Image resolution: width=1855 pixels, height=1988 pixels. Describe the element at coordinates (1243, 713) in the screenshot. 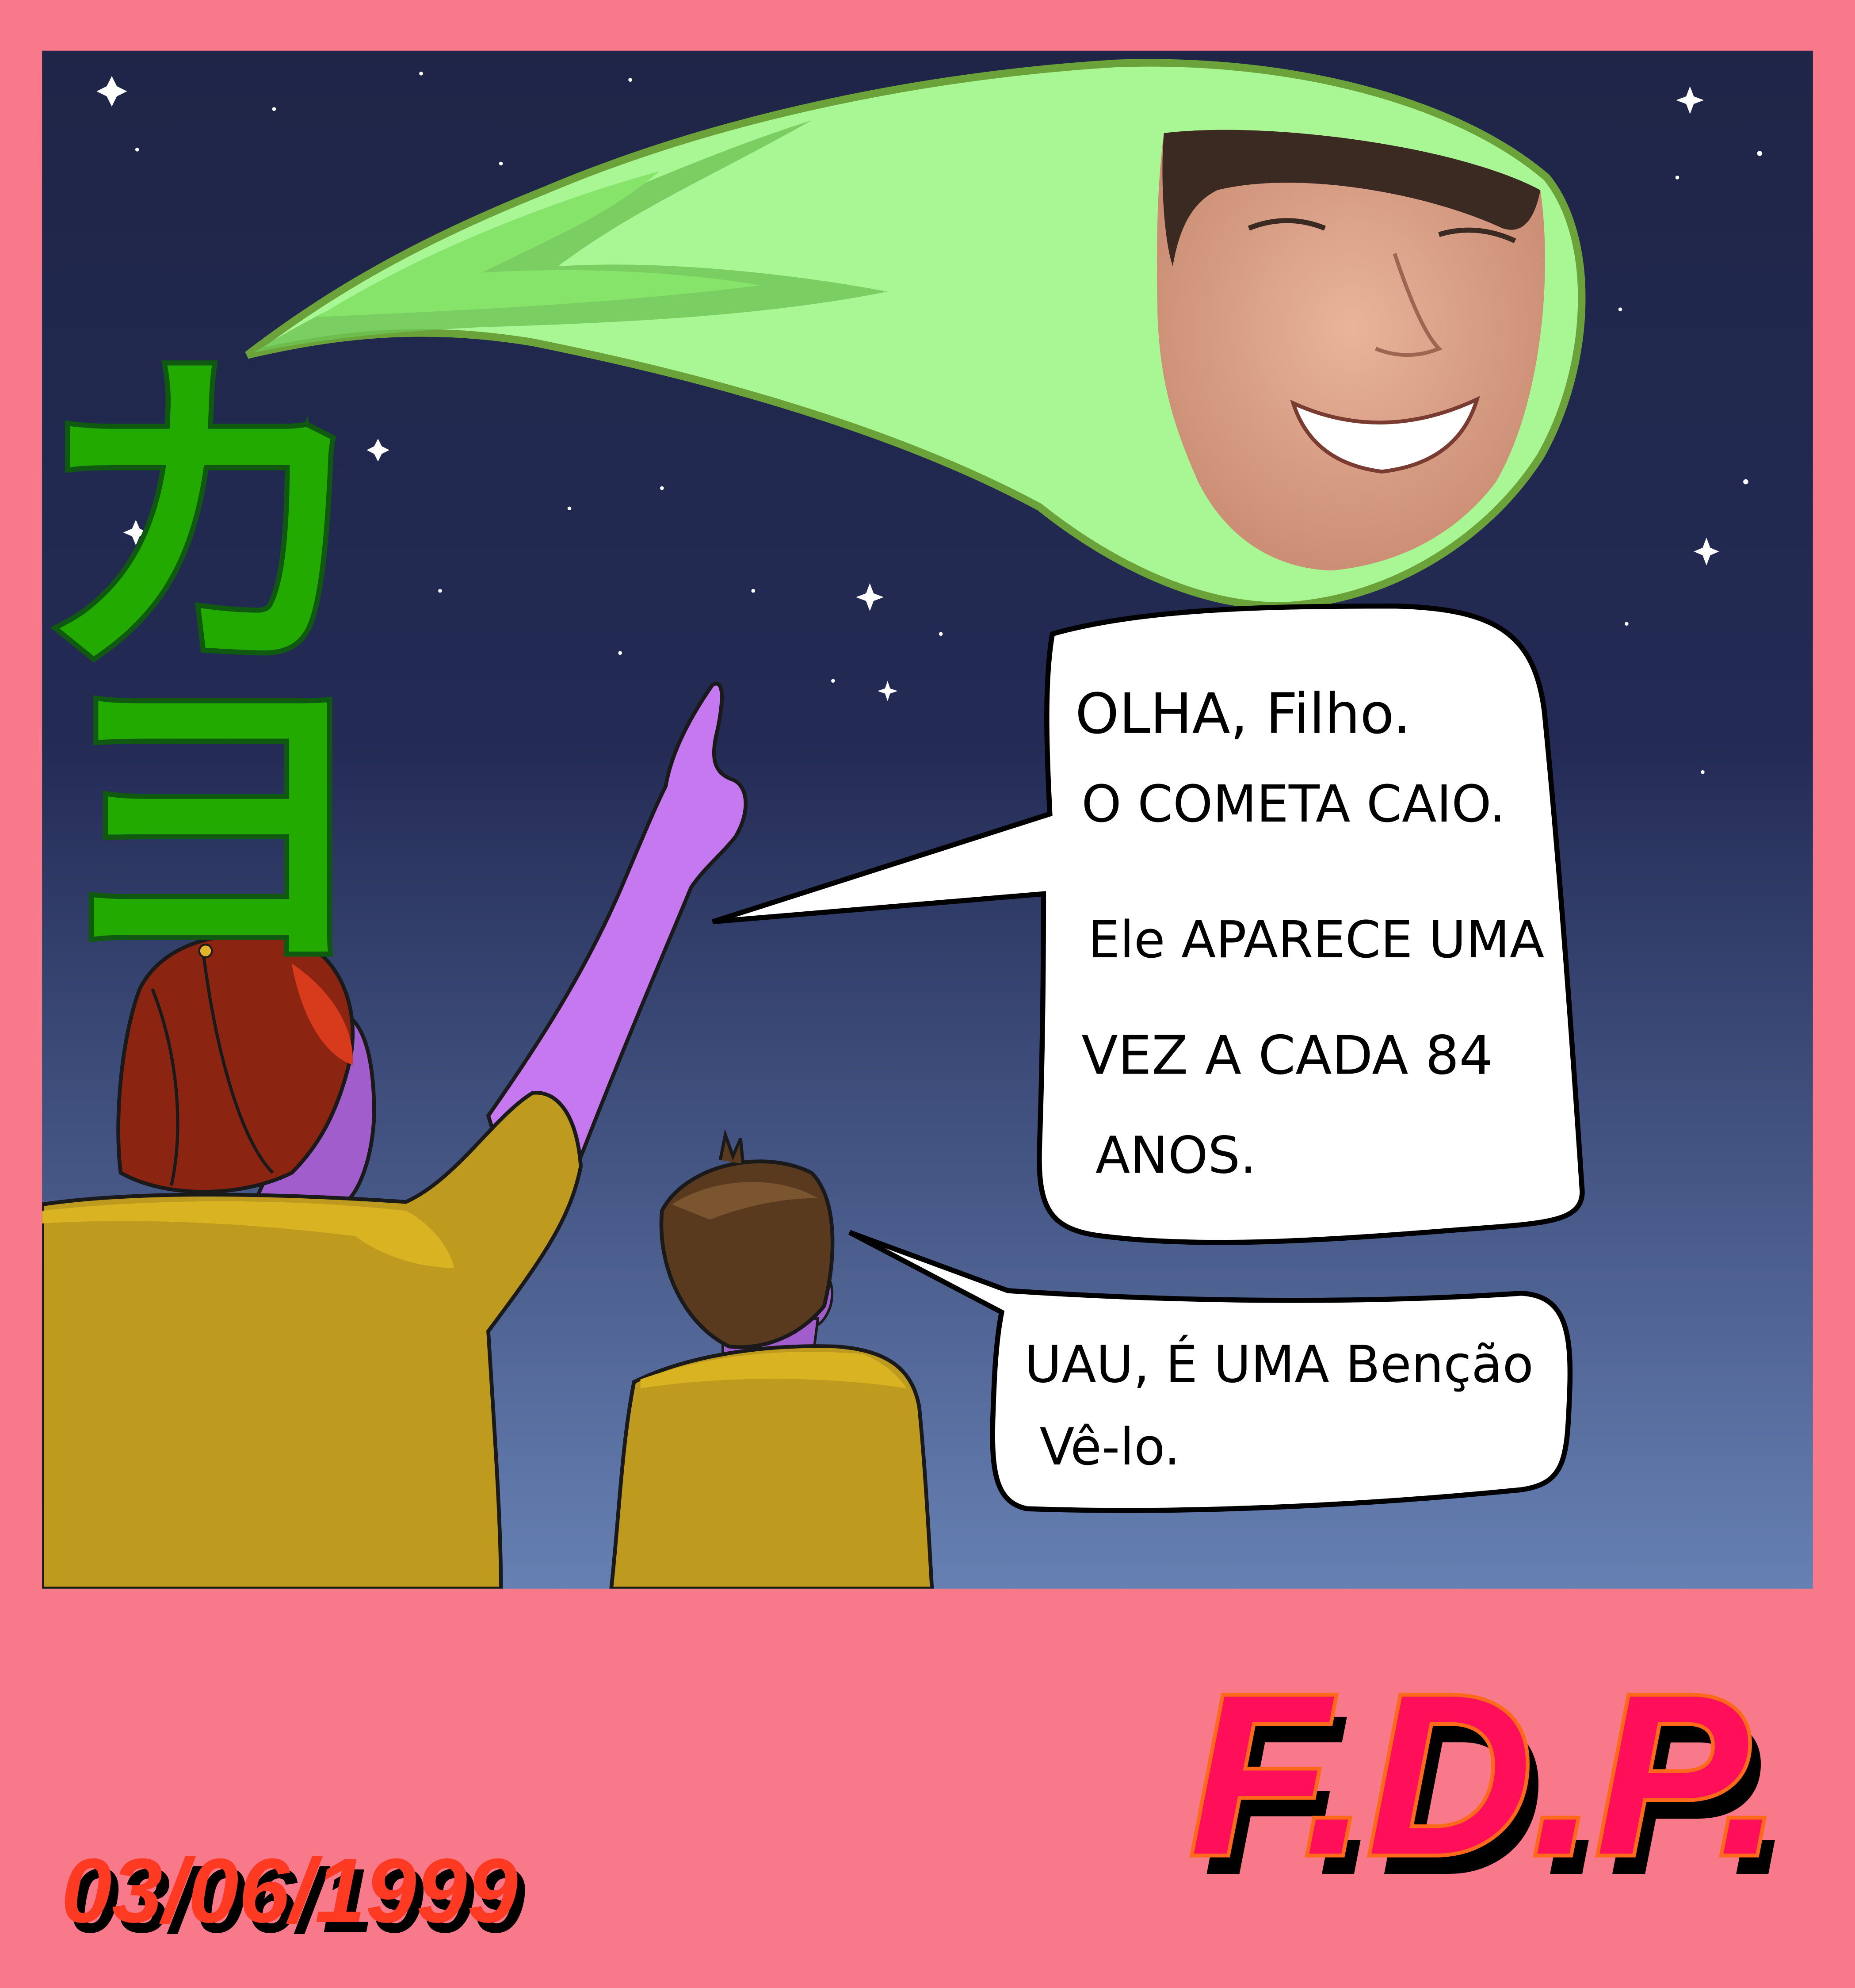

I see `bubble-line: OLHA, Filho.` at that location.